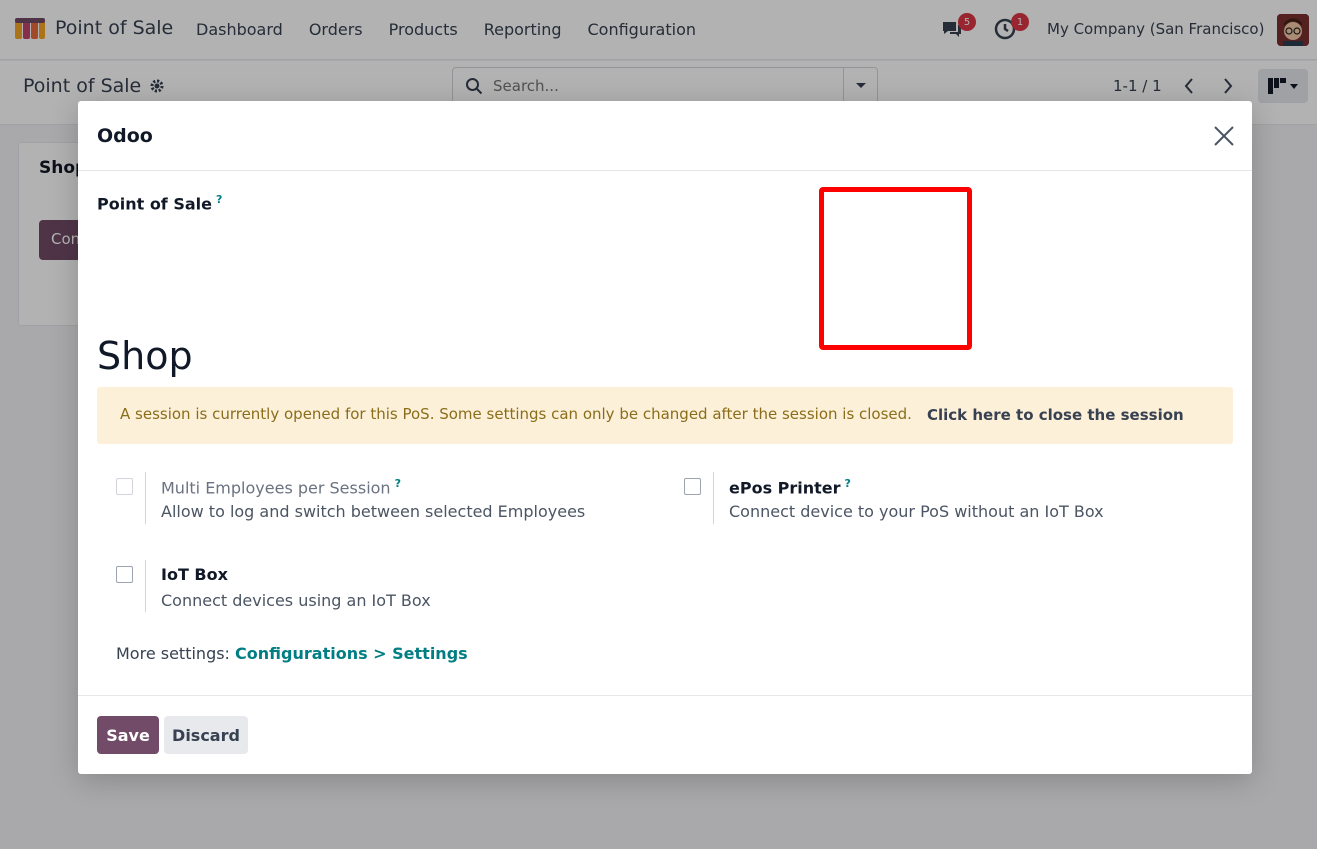 This screenshot has width=1317, height=849. Describe the element at coordinates (145, 356) in the screenshot. I see `record-name: Shop` at that location.